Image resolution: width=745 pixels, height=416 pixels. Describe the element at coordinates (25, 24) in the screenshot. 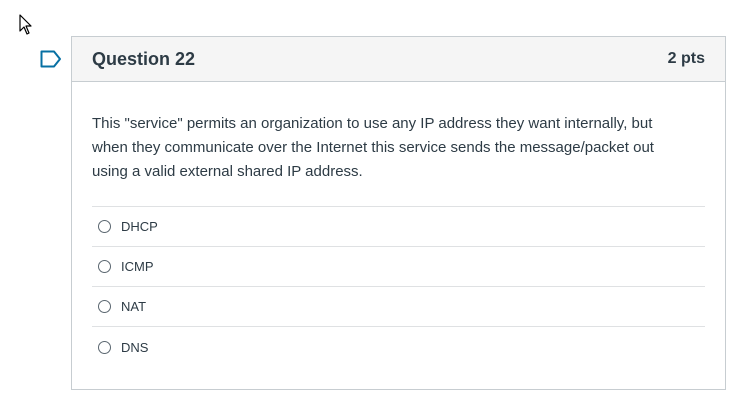

I see `mouse-pointer-icon` at that location.